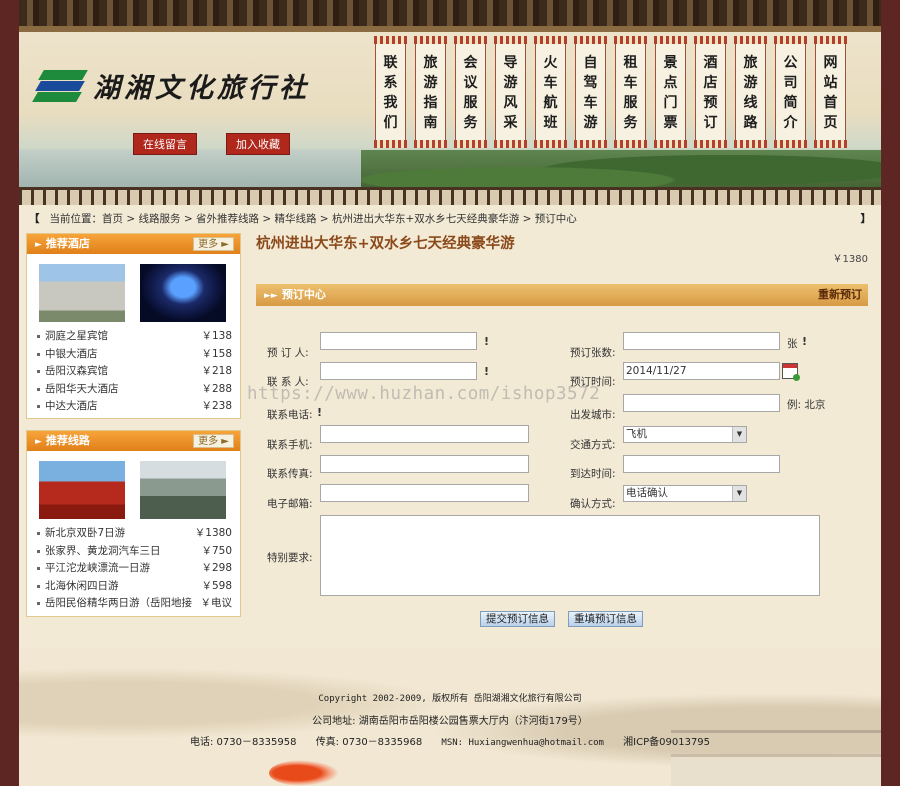  I want to click on list-item: 新北京双卧7日游 ￥1380, so click(134, 534).